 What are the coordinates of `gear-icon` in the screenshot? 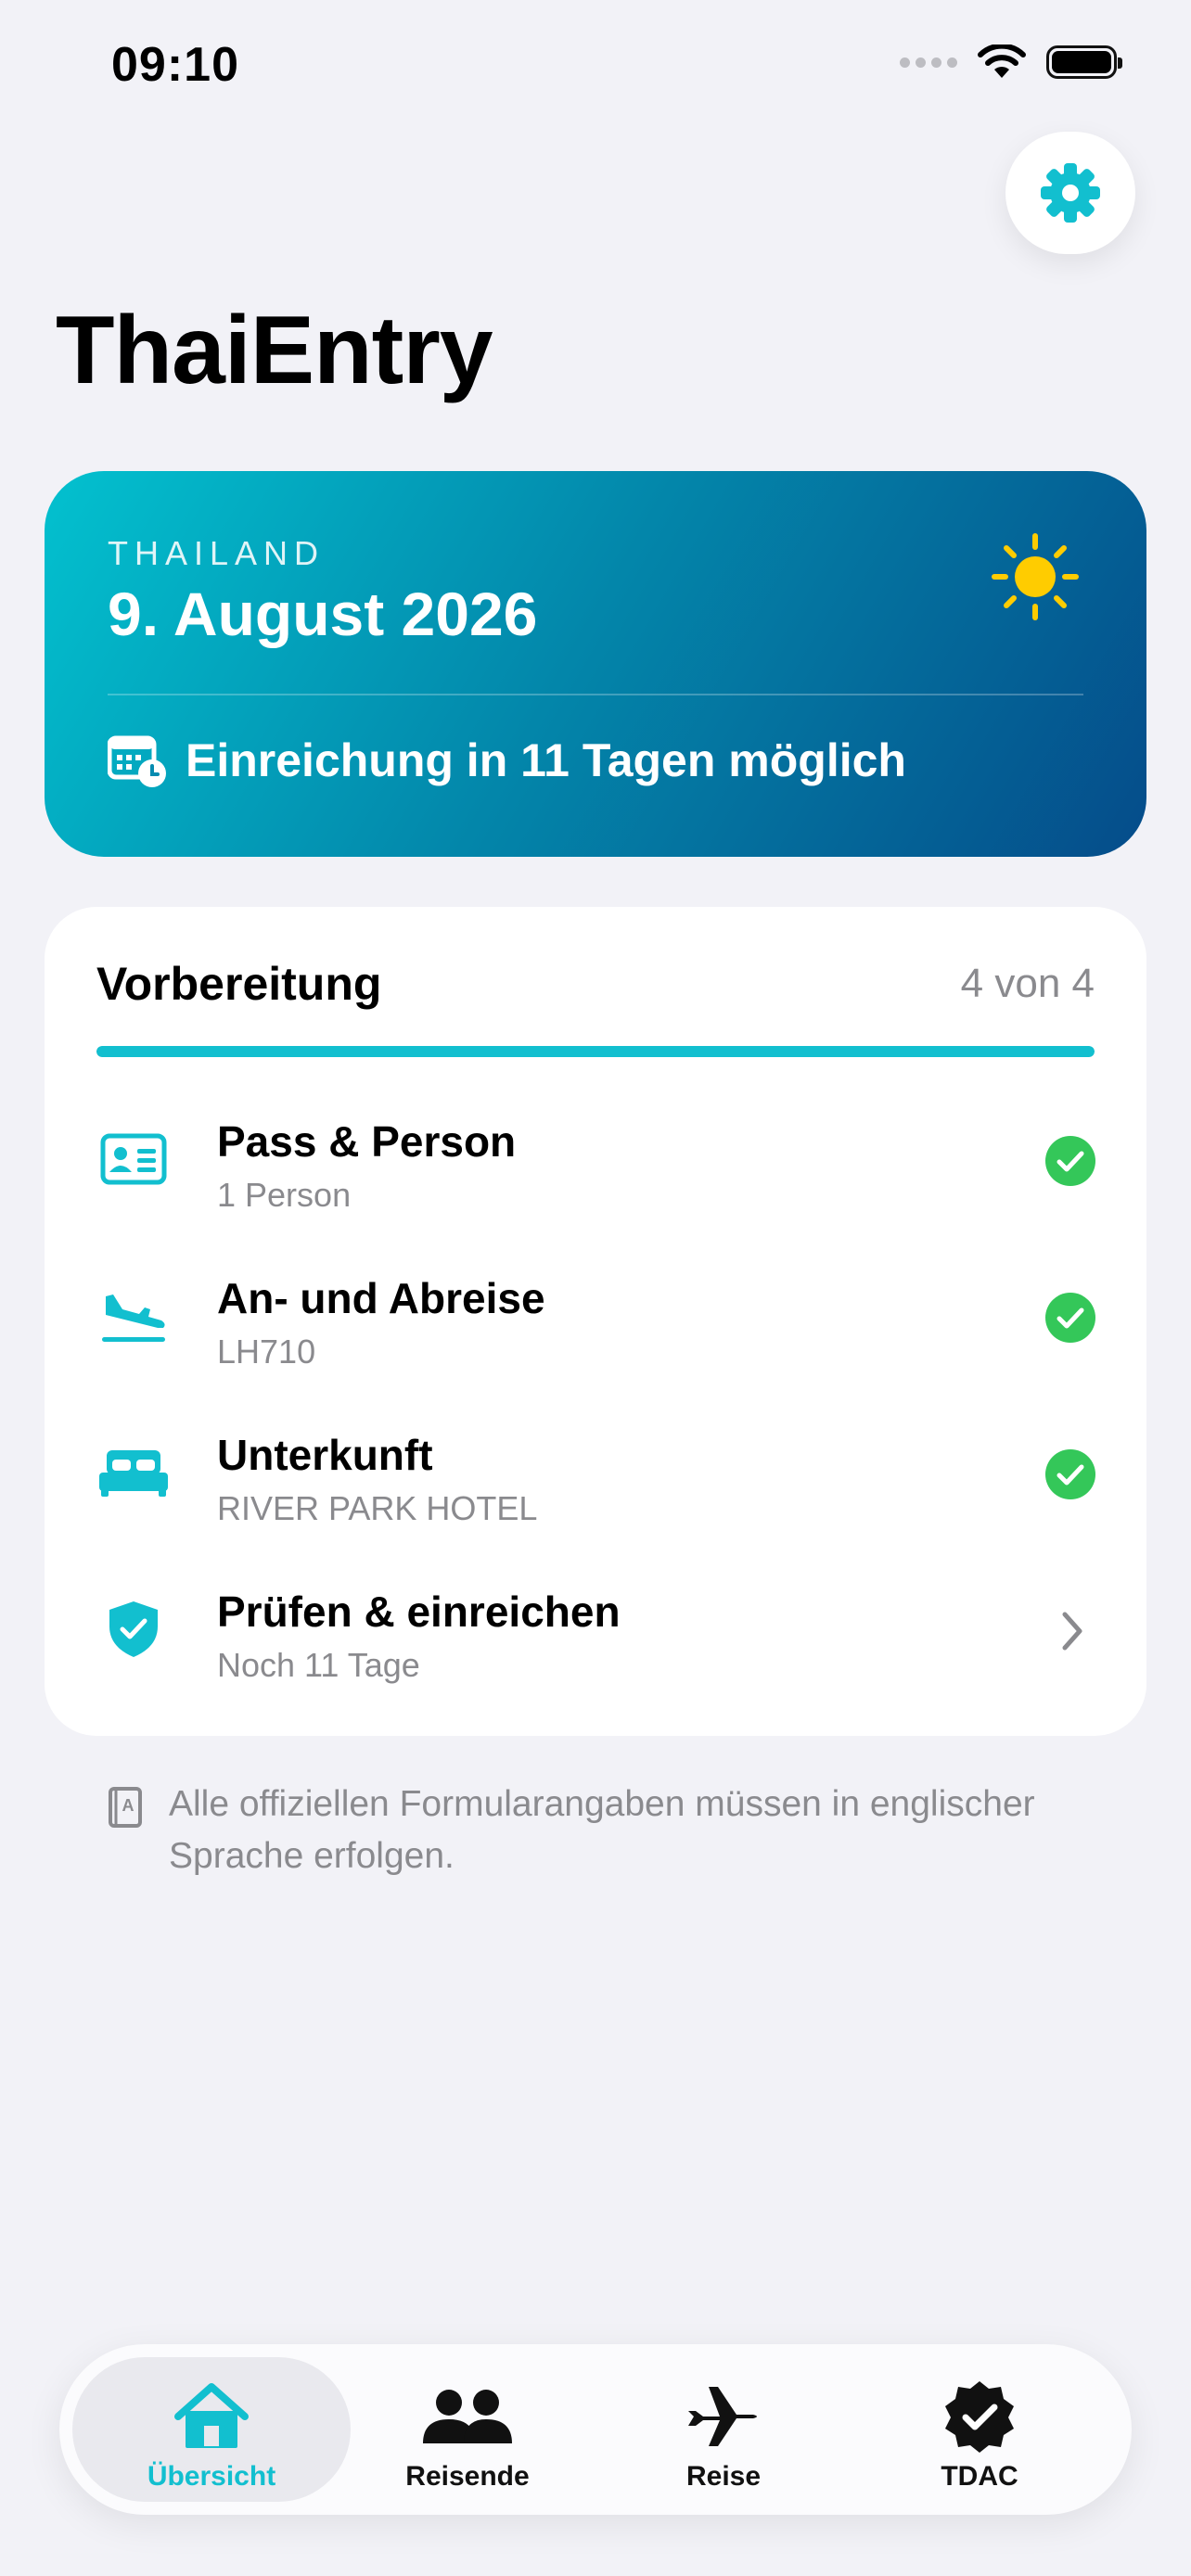 It's located at (1070, 193).